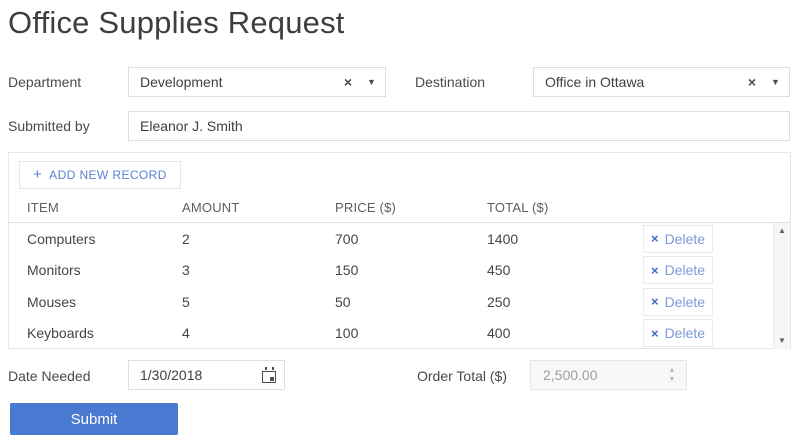  Describe the element at coordinates (672, 370) in the screenshot. I see `spin-up-icon: ▲` at that location.